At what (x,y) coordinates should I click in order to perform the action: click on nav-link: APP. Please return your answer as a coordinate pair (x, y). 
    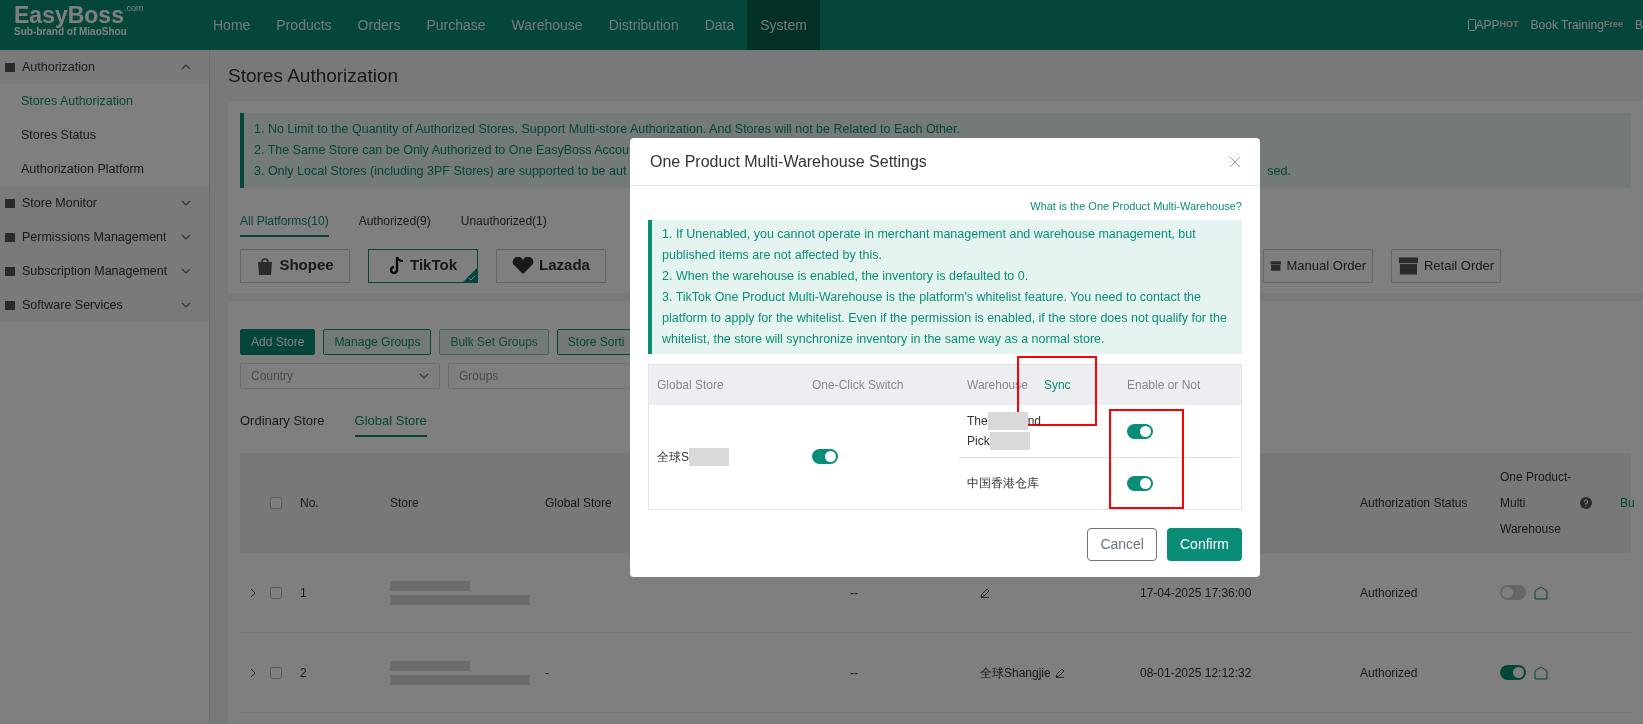
    Looking at the image, I should click on (1487, 25).